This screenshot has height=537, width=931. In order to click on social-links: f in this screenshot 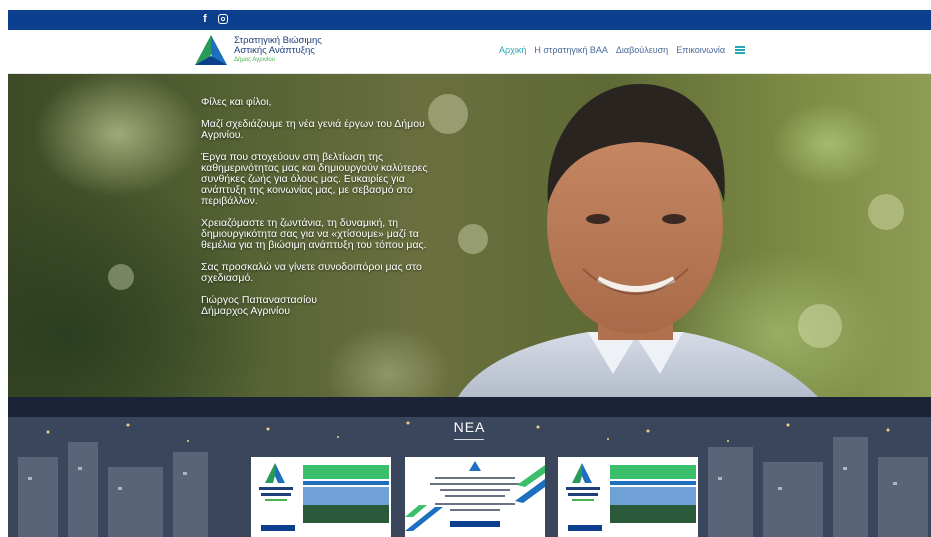, I will do `click(213, 19)`.